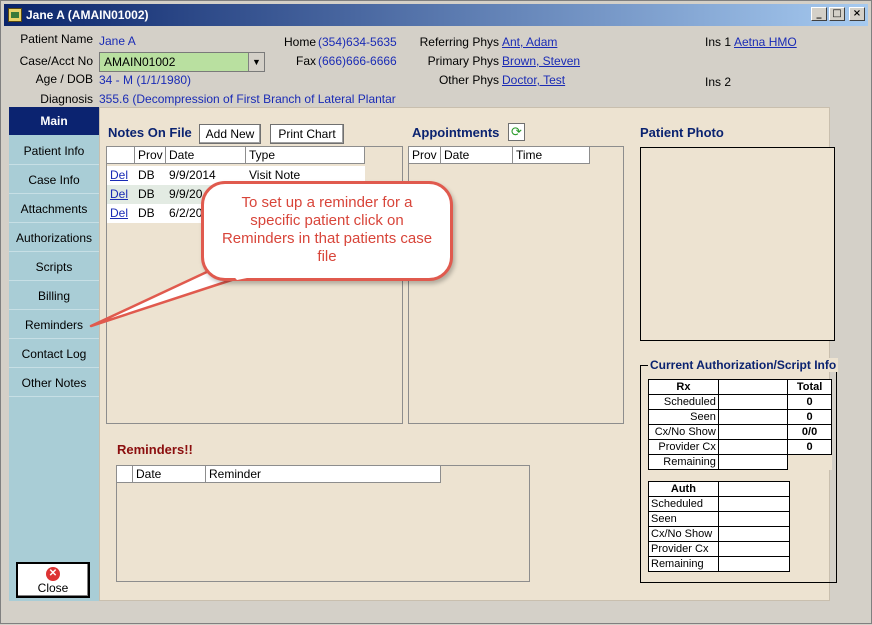 This screenshot has width=872, height=625. Describe the element at coordinates (169, 474) in the screenshot. I see `reminders-col-date: Date` at that location.